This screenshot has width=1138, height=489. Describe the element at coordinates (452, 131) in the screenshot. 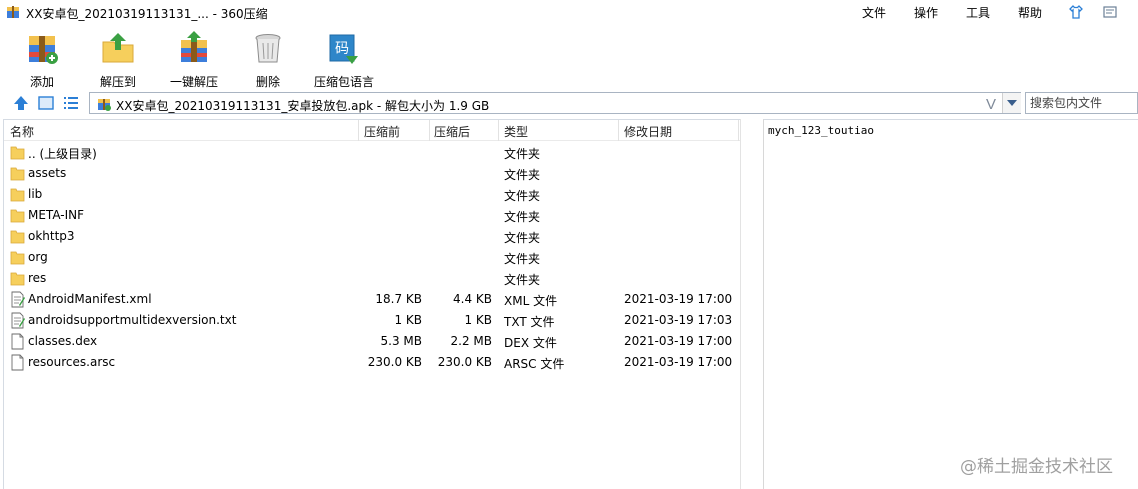

I see `column-compressed-size-header: 压缩后` at that location.